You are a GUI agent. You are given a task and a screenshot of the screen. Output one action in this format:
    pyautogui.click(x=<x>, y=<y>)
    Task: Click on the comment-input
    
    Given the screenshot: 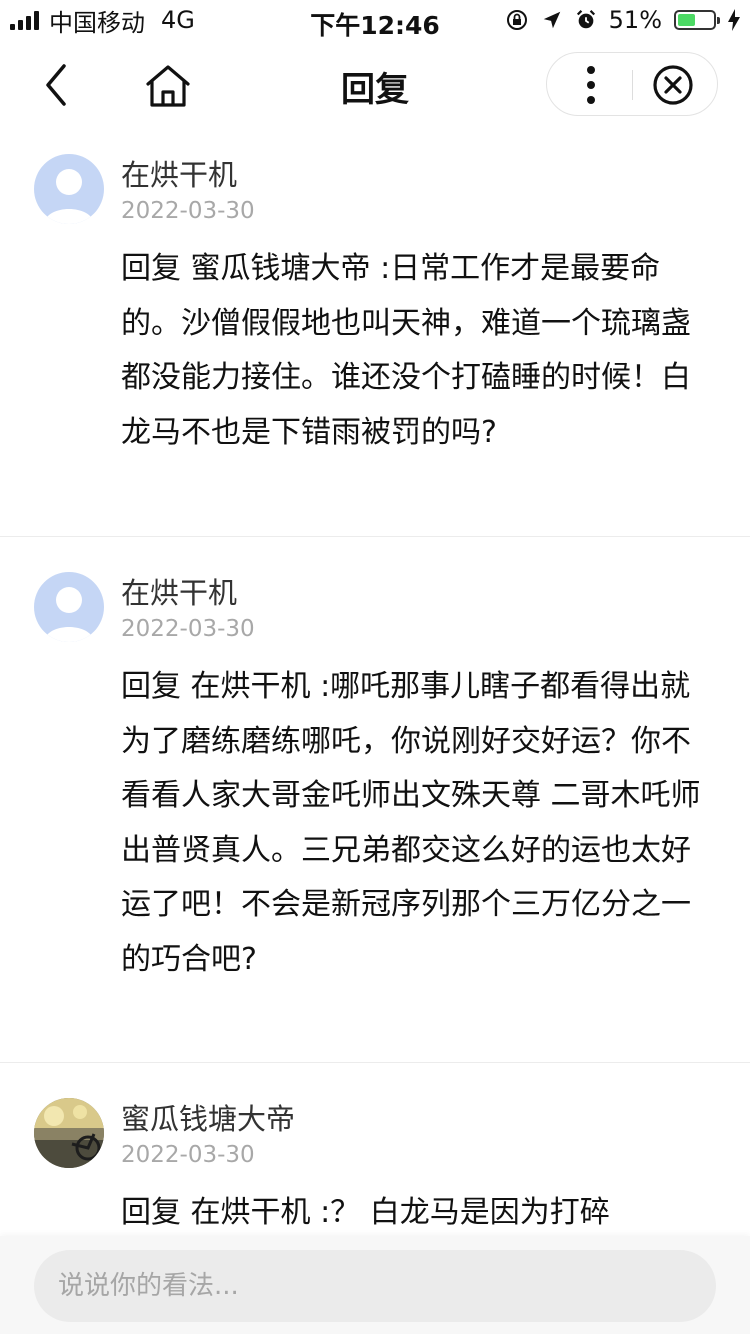 What is the action you would take?
    pyautogui.click(x=368, y=1286)
    